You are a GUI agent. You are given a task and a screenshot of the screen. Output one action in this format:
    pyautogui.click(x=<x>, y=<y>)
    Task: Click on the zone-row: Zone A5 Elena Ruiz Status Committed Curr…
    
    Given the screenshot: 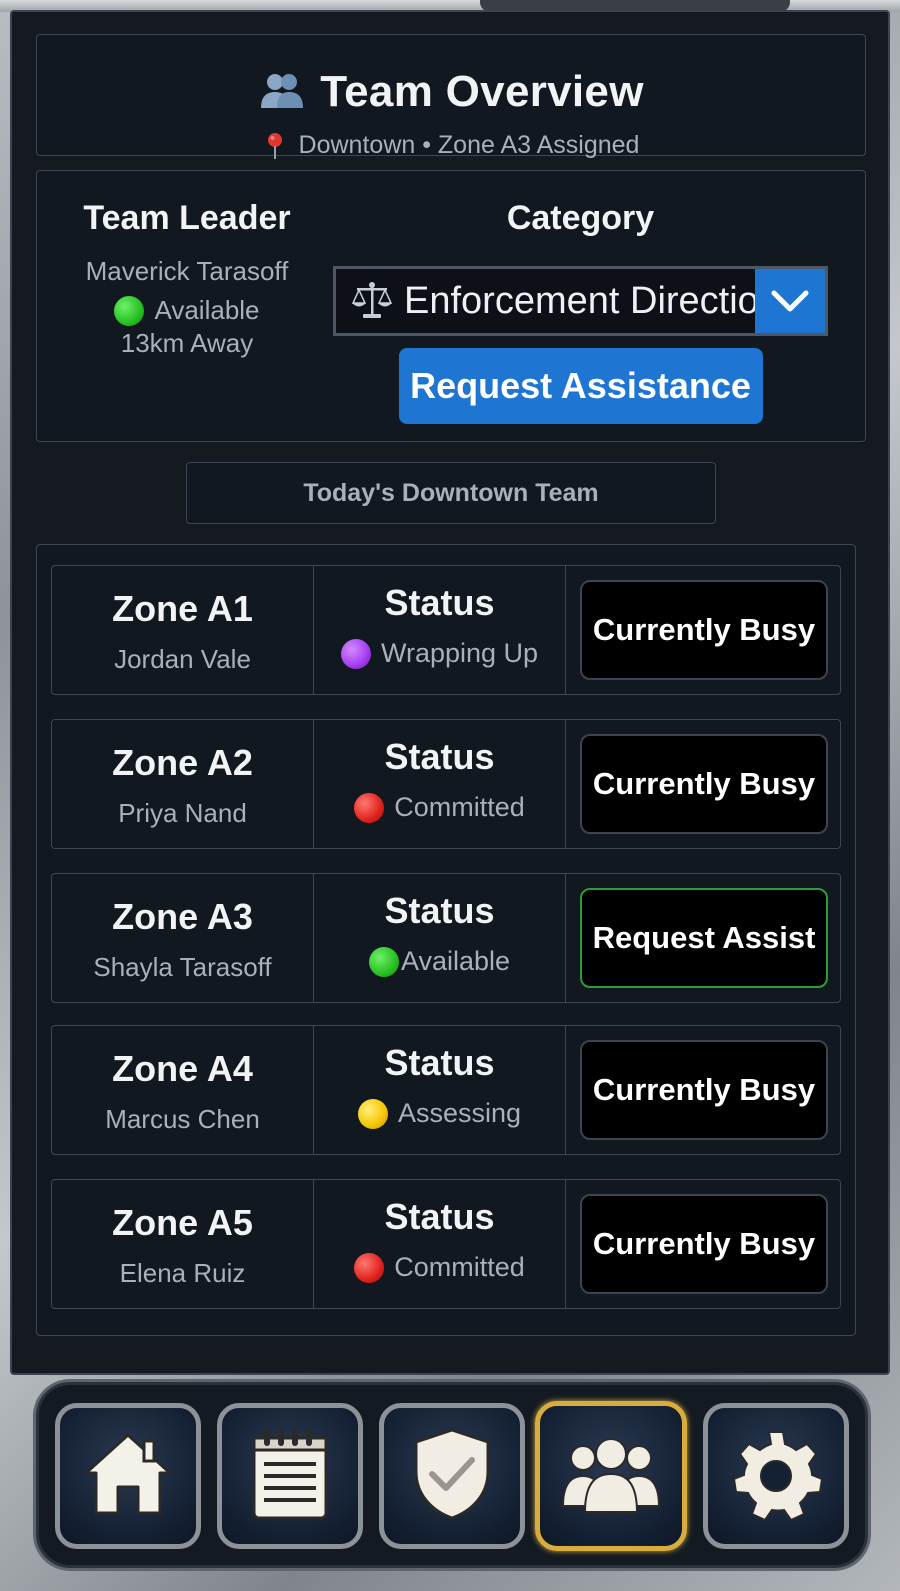 What is the action you would take?
    pyautogui.click(x=446, y=1244)
    